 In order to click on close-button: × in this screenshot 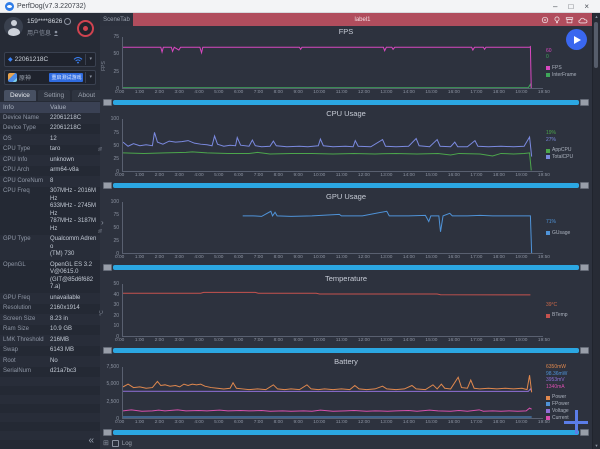, I will do `click(586, 6)`.